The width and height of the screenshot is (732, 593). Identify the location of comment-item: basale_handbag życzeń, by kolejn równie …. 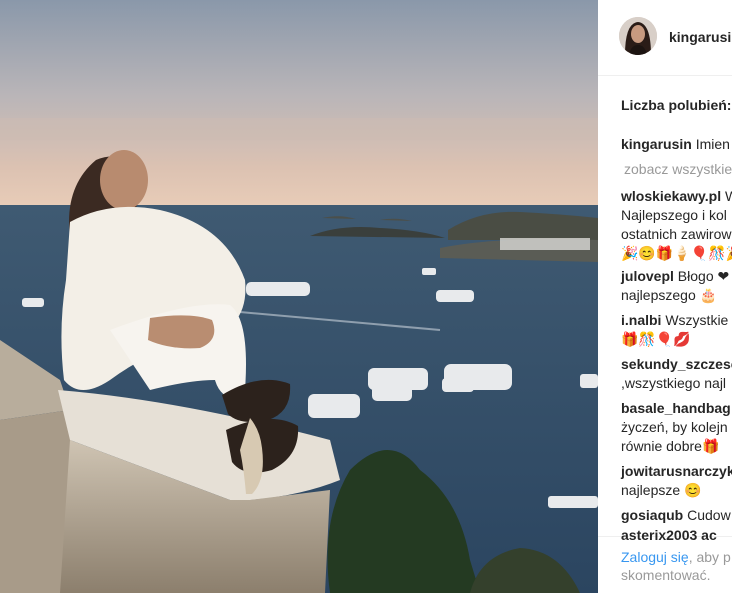
(676, 427).